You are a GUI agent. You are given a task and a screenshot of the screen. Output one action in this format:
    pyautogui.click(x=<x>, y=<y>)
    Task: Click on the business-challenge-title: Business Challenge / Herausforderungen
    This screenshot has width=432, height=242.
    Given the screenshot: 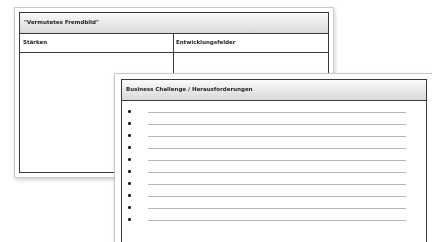 What is the action you would take?
    pyautogui.click(x=274, y=90)
    